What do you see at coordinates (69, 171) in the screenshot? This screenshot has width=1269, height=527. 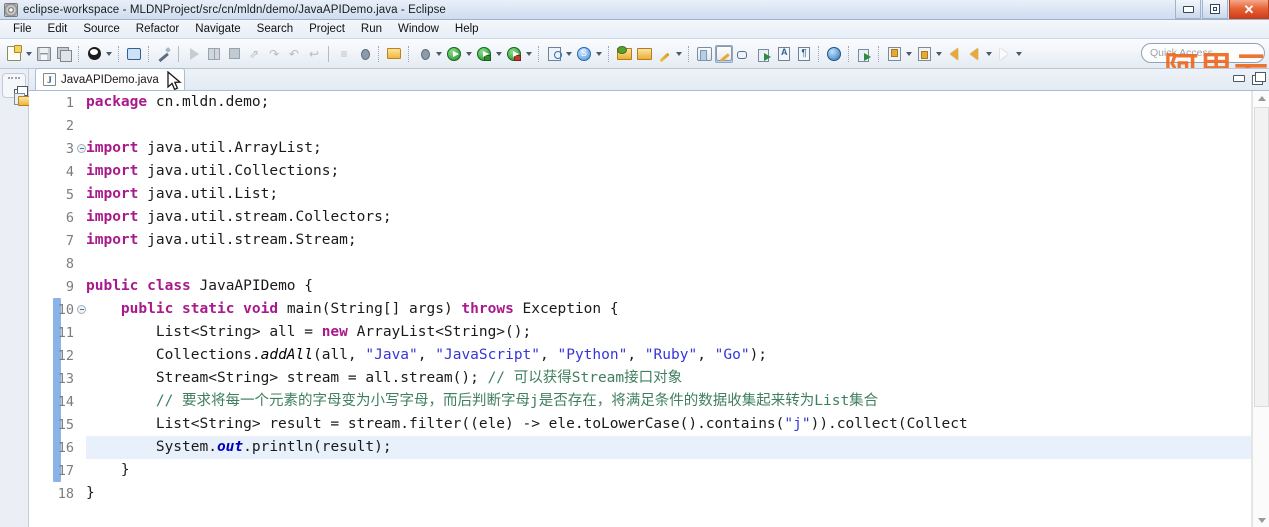 I see `line-number: 4` at bounding box center [69, 171].